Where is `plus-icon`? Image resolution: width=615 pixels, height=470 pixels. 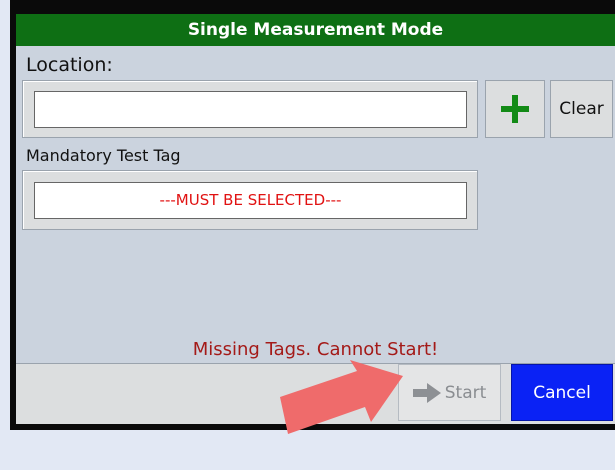
plus-icon is located at coordinates (515, 109).